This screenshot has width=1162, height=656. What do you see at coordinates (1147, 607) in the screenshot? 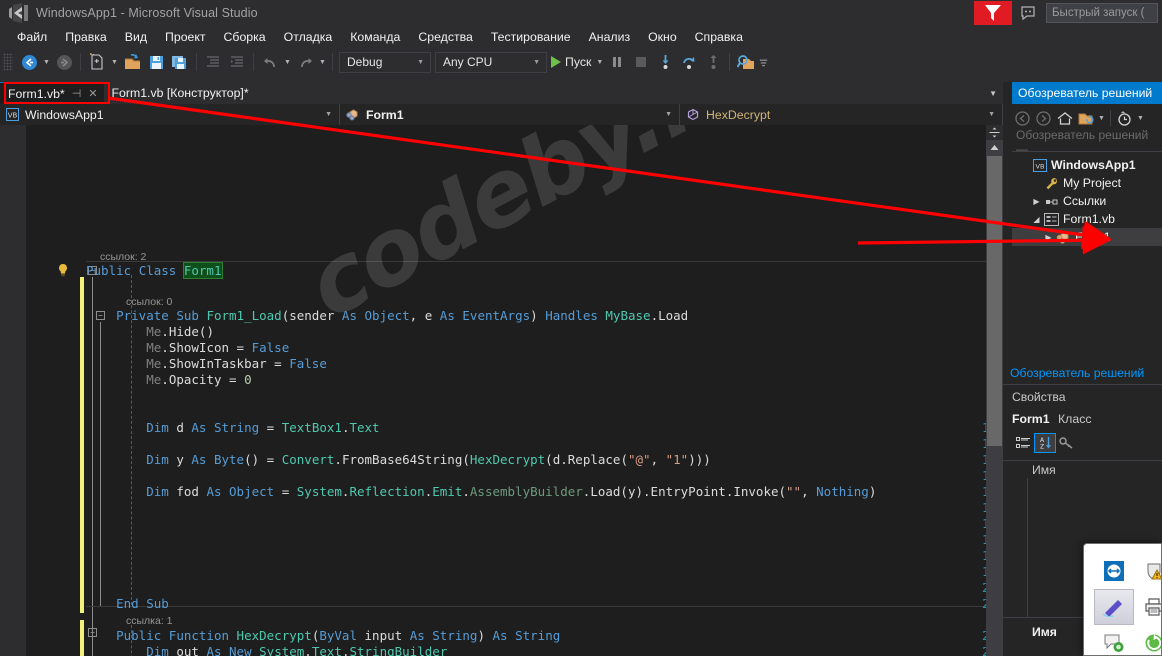
I see `printer-icon` at bounding box center [1147, 607].